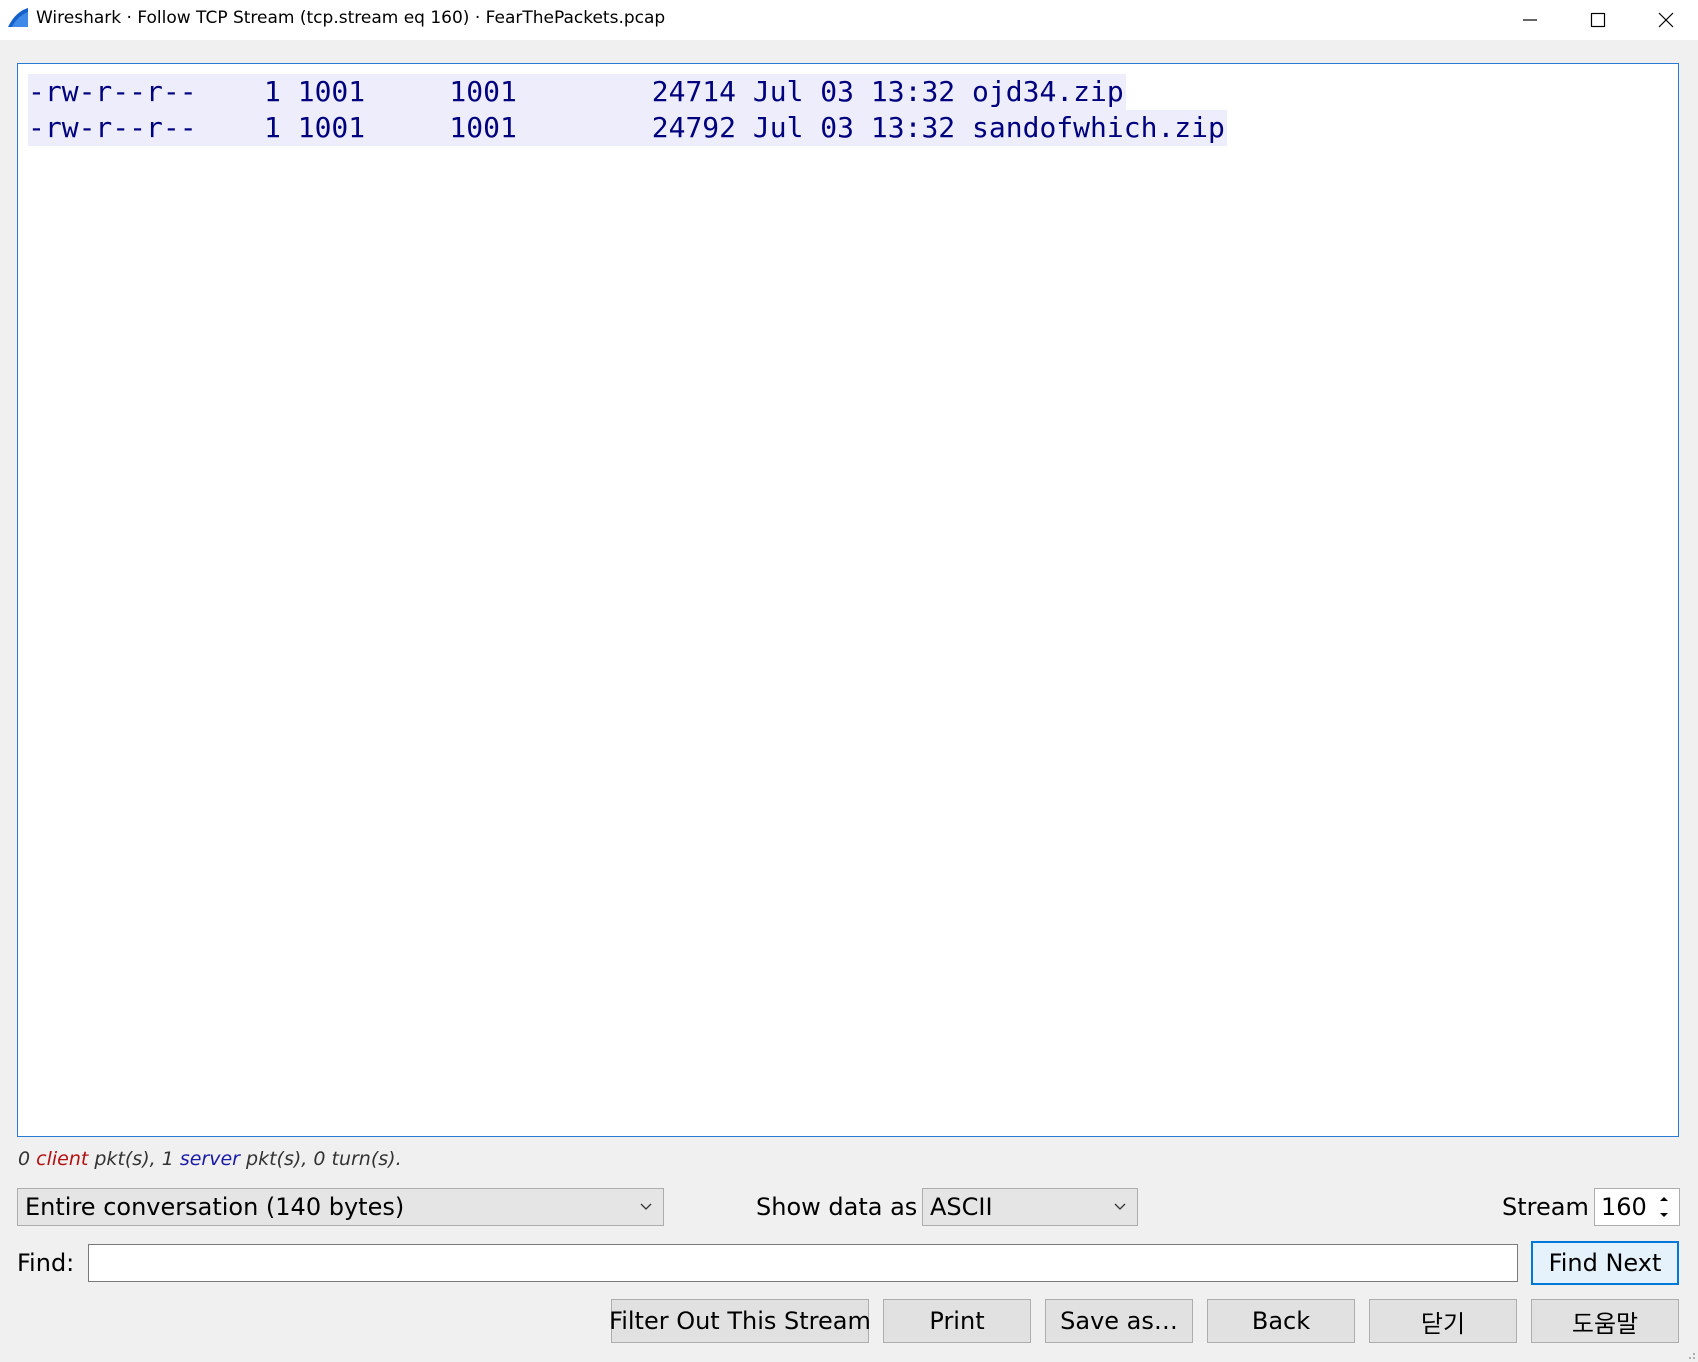 The image size is (1698, 1362). Describe the element at coordinates (1545, 1207) in the screenshot. I see `stream-label: Stream` at that location.